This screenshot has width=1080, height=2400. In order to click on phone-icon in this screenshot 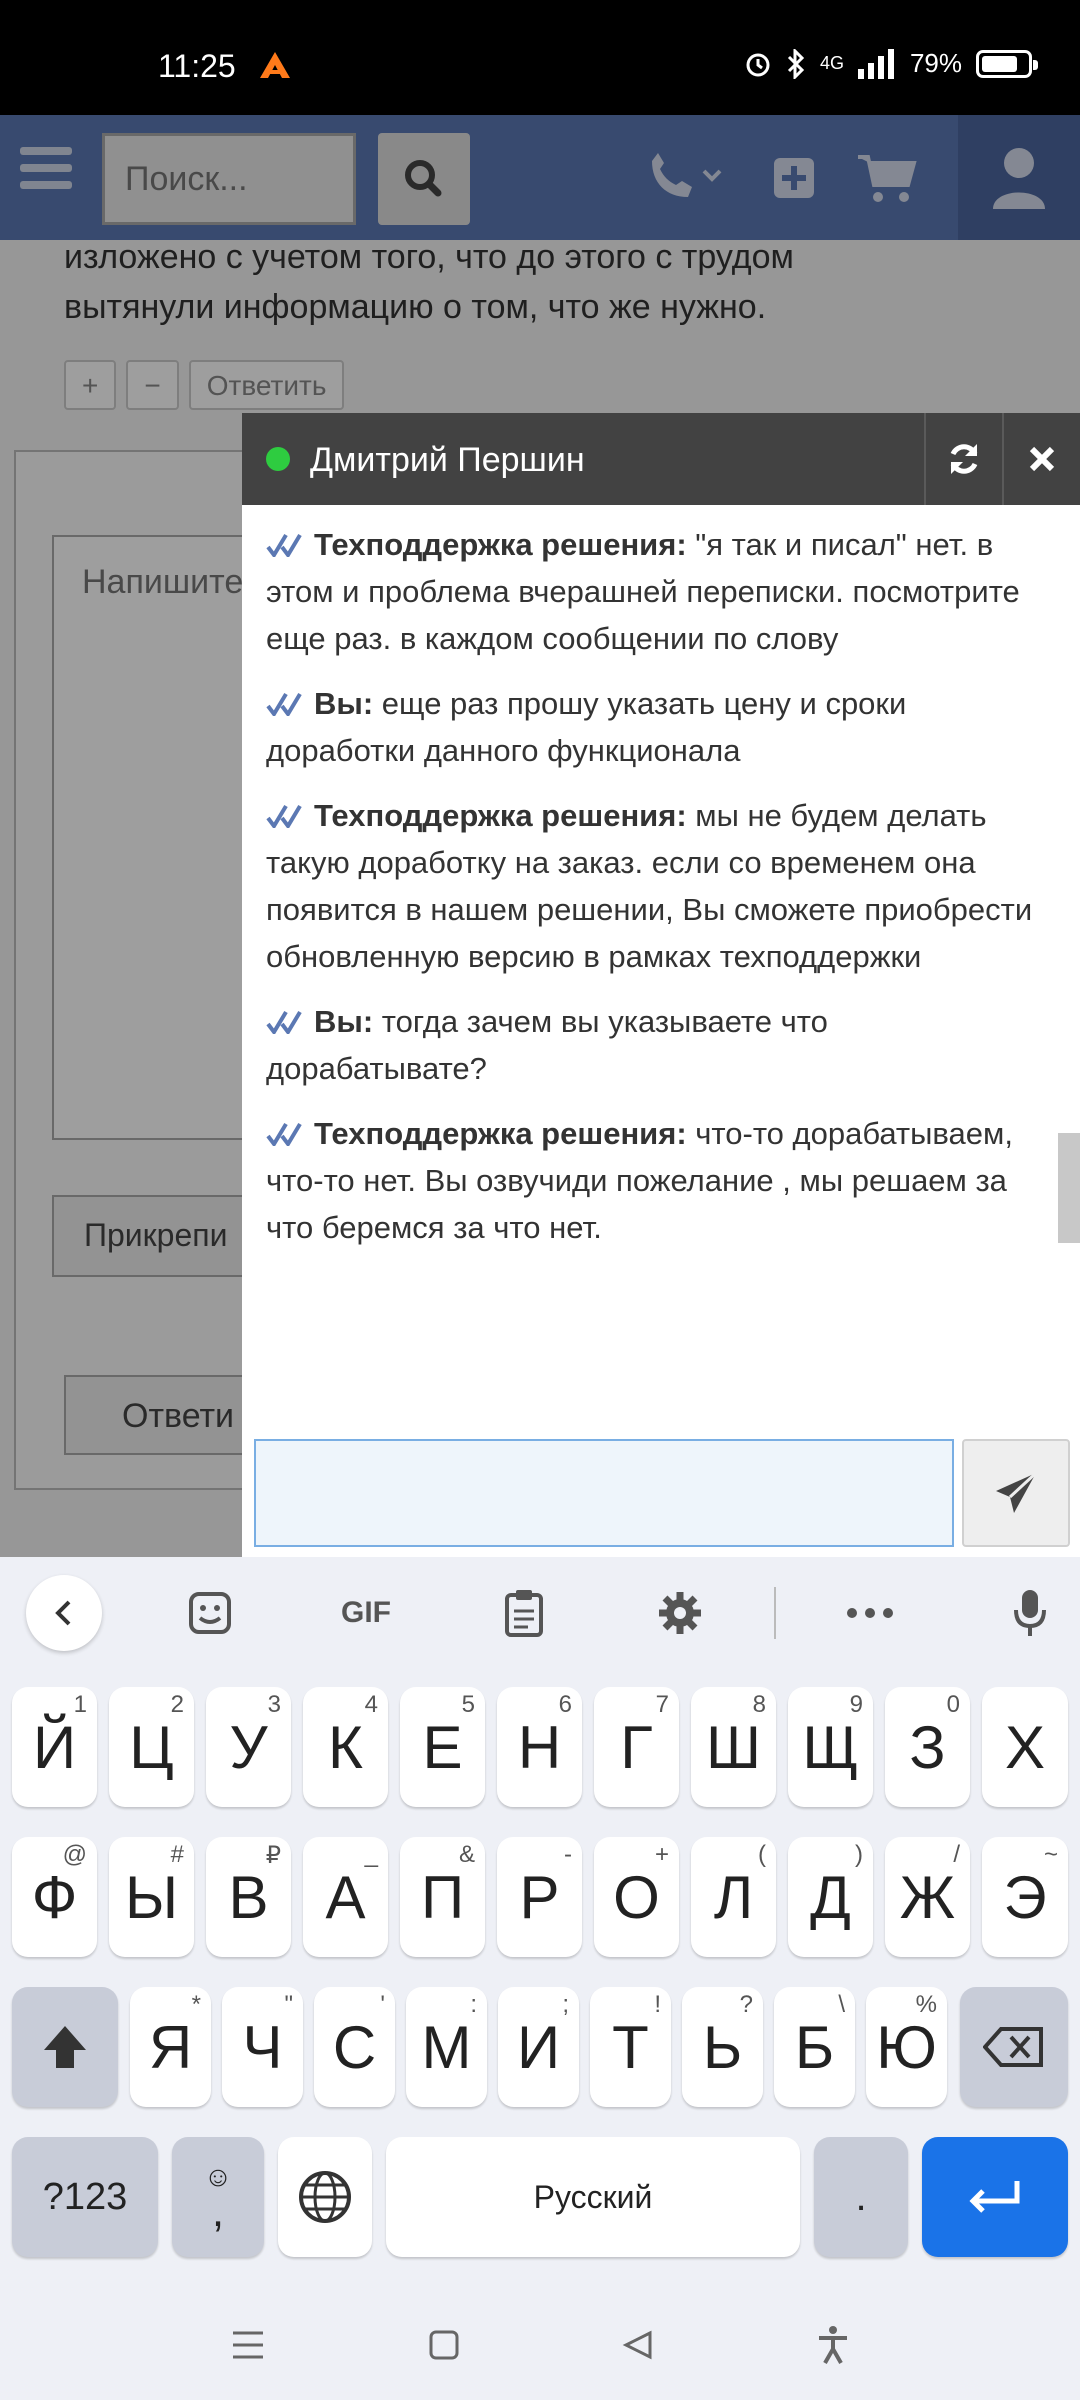, I will do `click(689, 177)`.